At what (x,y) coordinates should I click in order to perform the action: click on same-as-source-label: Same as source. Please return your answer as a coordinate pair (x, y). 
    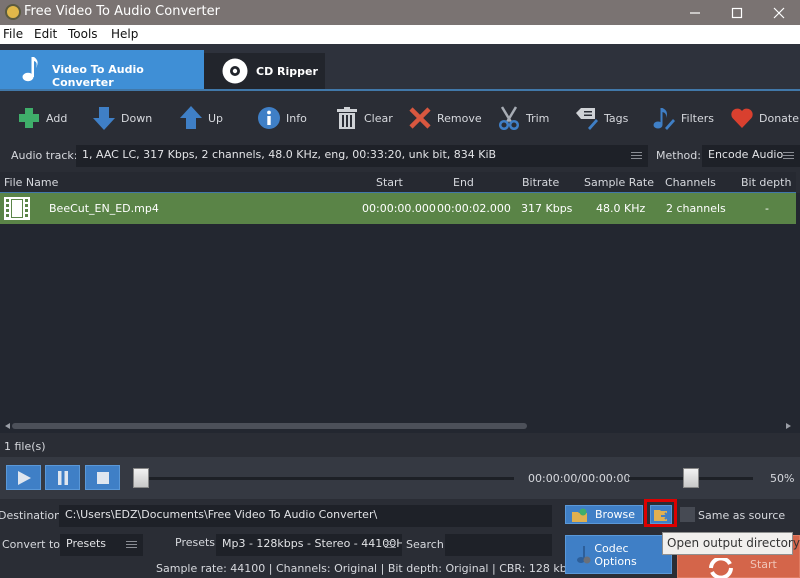
    Looking at the image, I should click on (742, 515).